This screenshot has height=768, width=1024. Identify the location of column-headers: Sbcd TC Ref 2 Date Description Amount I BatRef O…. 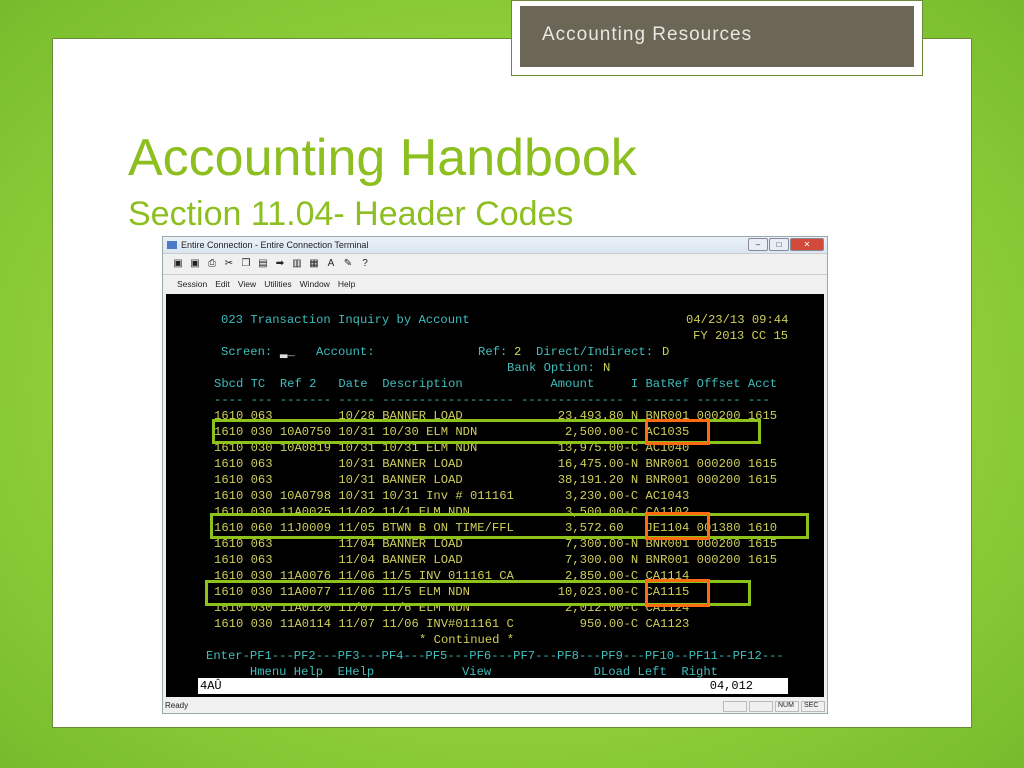
(495, 384).